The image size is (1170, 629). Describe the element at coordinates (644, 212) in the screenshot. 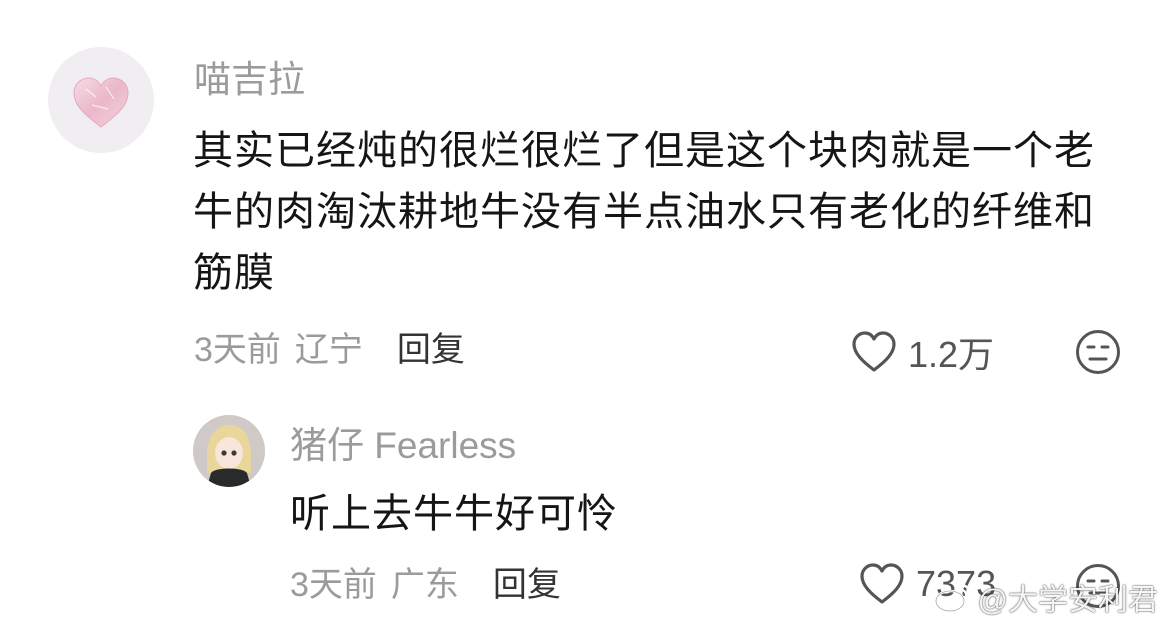

I see `comment-text-line: 牛的肉淘汰耕地牛没有半点油水只有老化的纤维和` at that location.